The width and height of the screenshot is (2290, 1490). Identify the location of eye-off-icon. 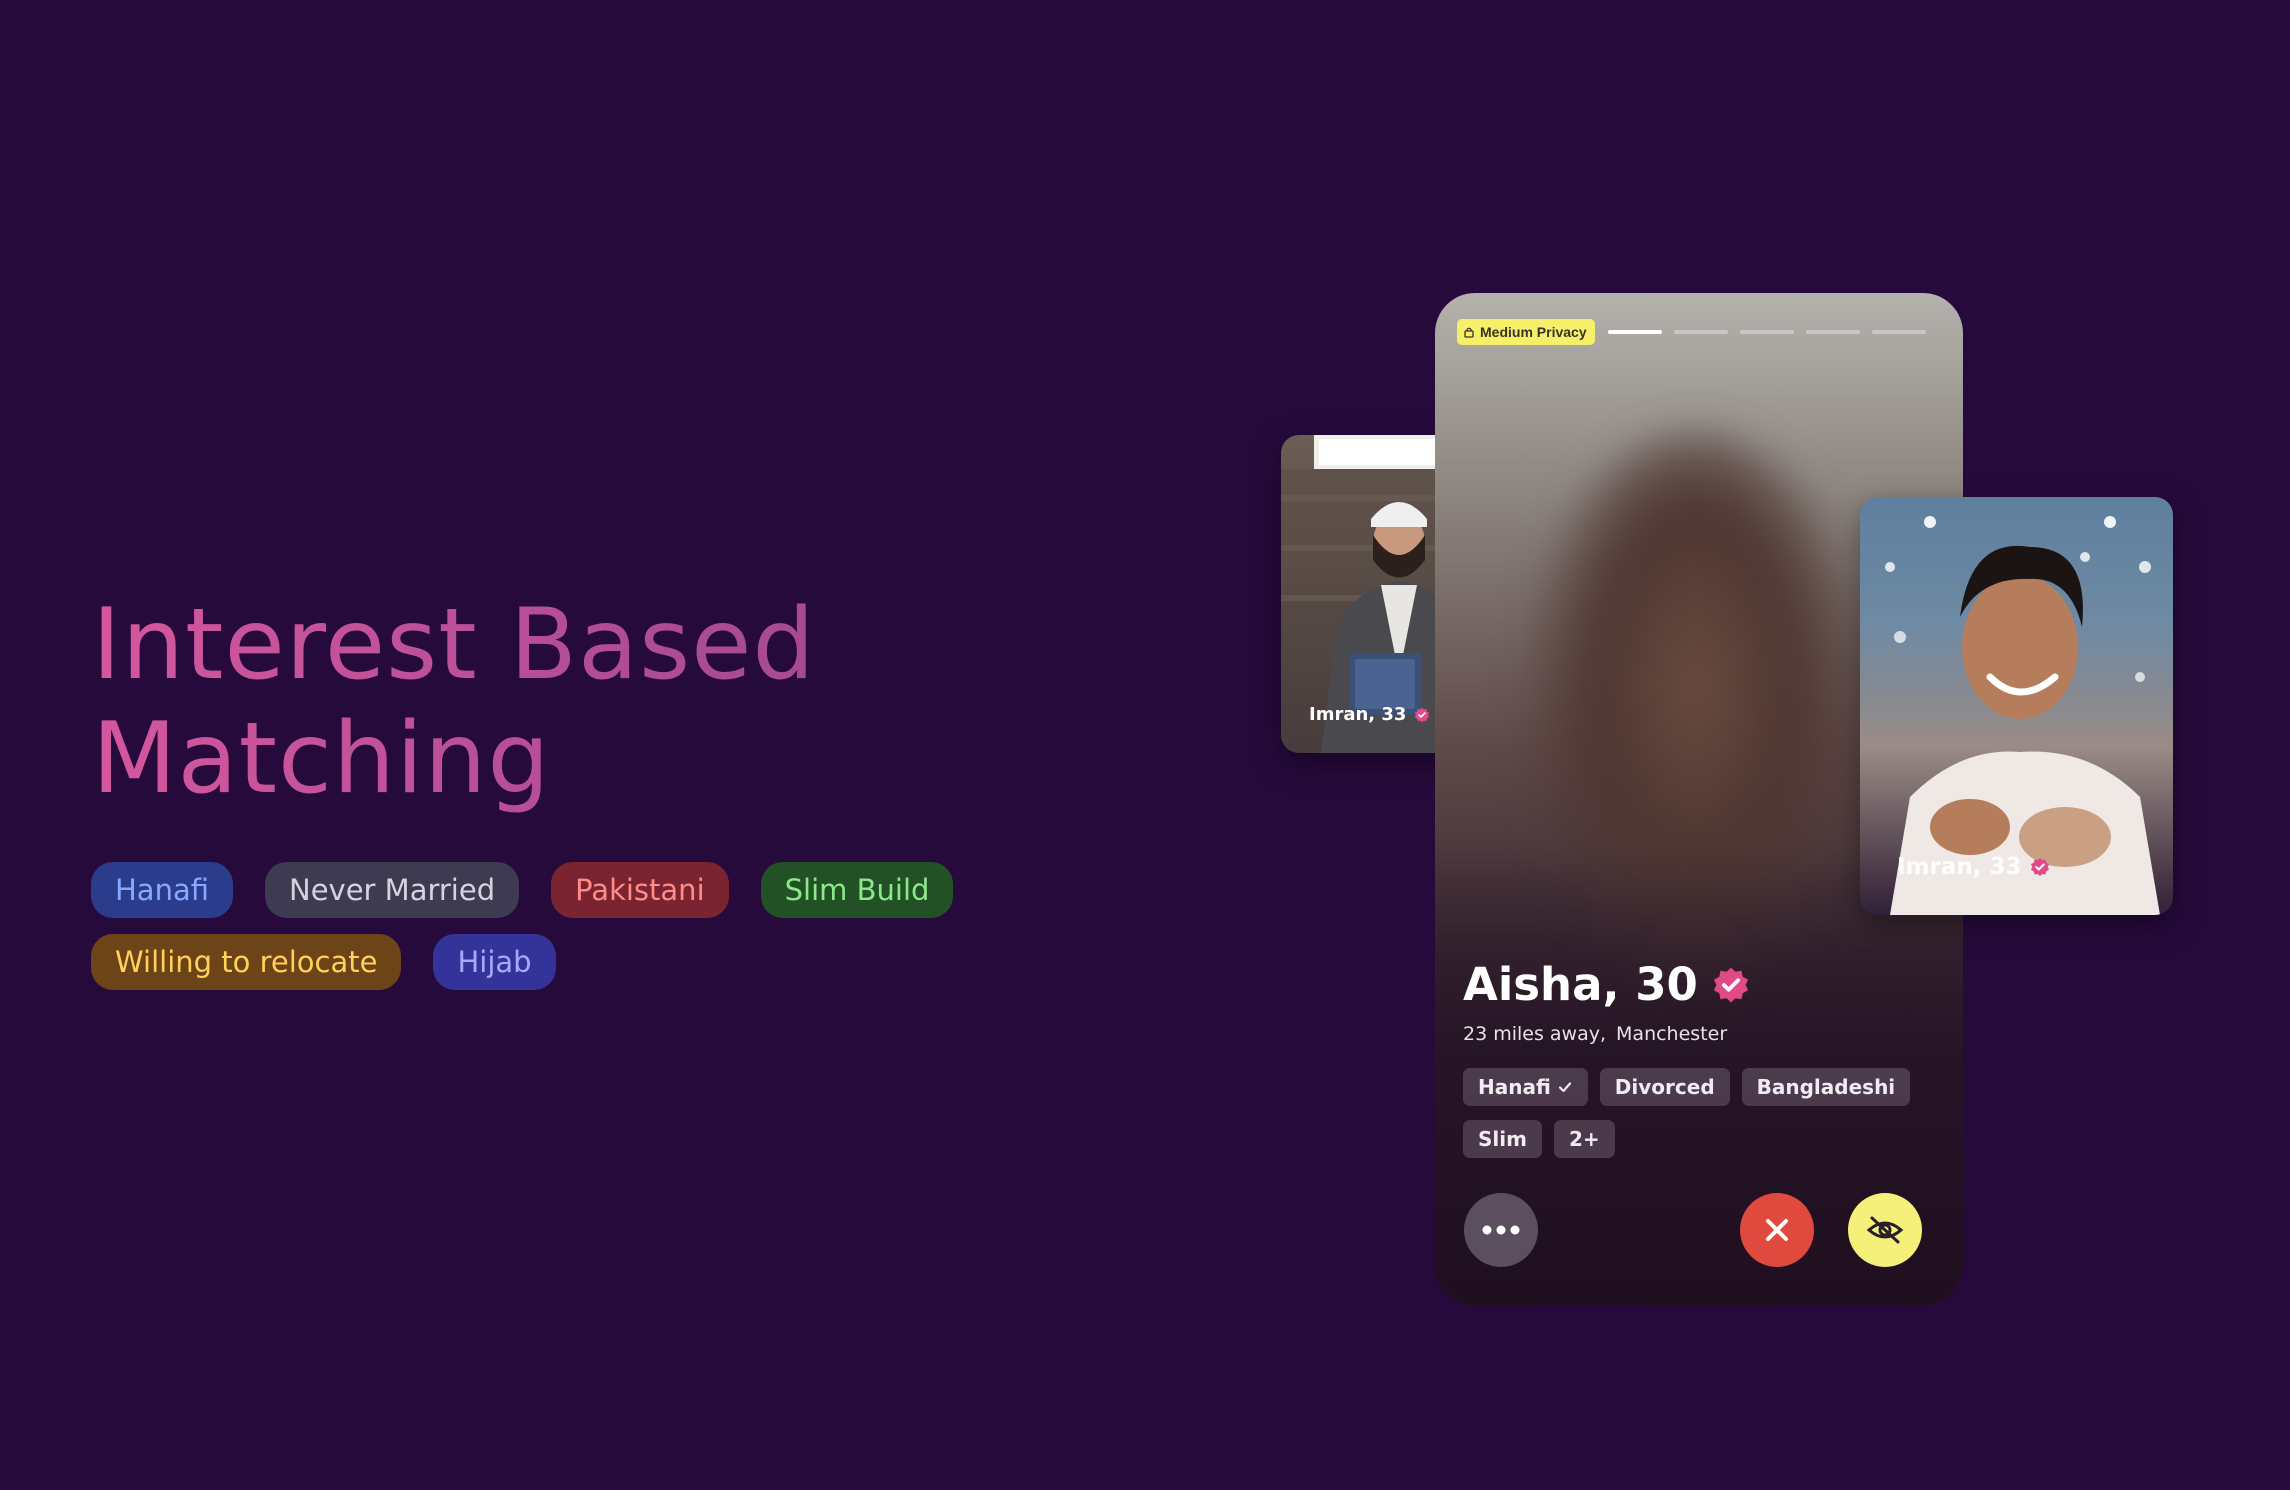
(1885, 1230).